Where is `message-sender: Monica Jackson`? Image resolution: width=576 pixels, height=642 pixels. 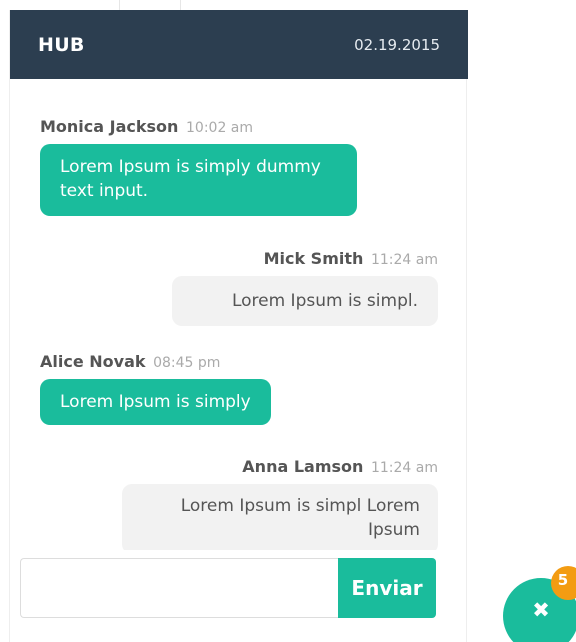 message-sender: Monica Jackson is located at coordinates (109, 126).